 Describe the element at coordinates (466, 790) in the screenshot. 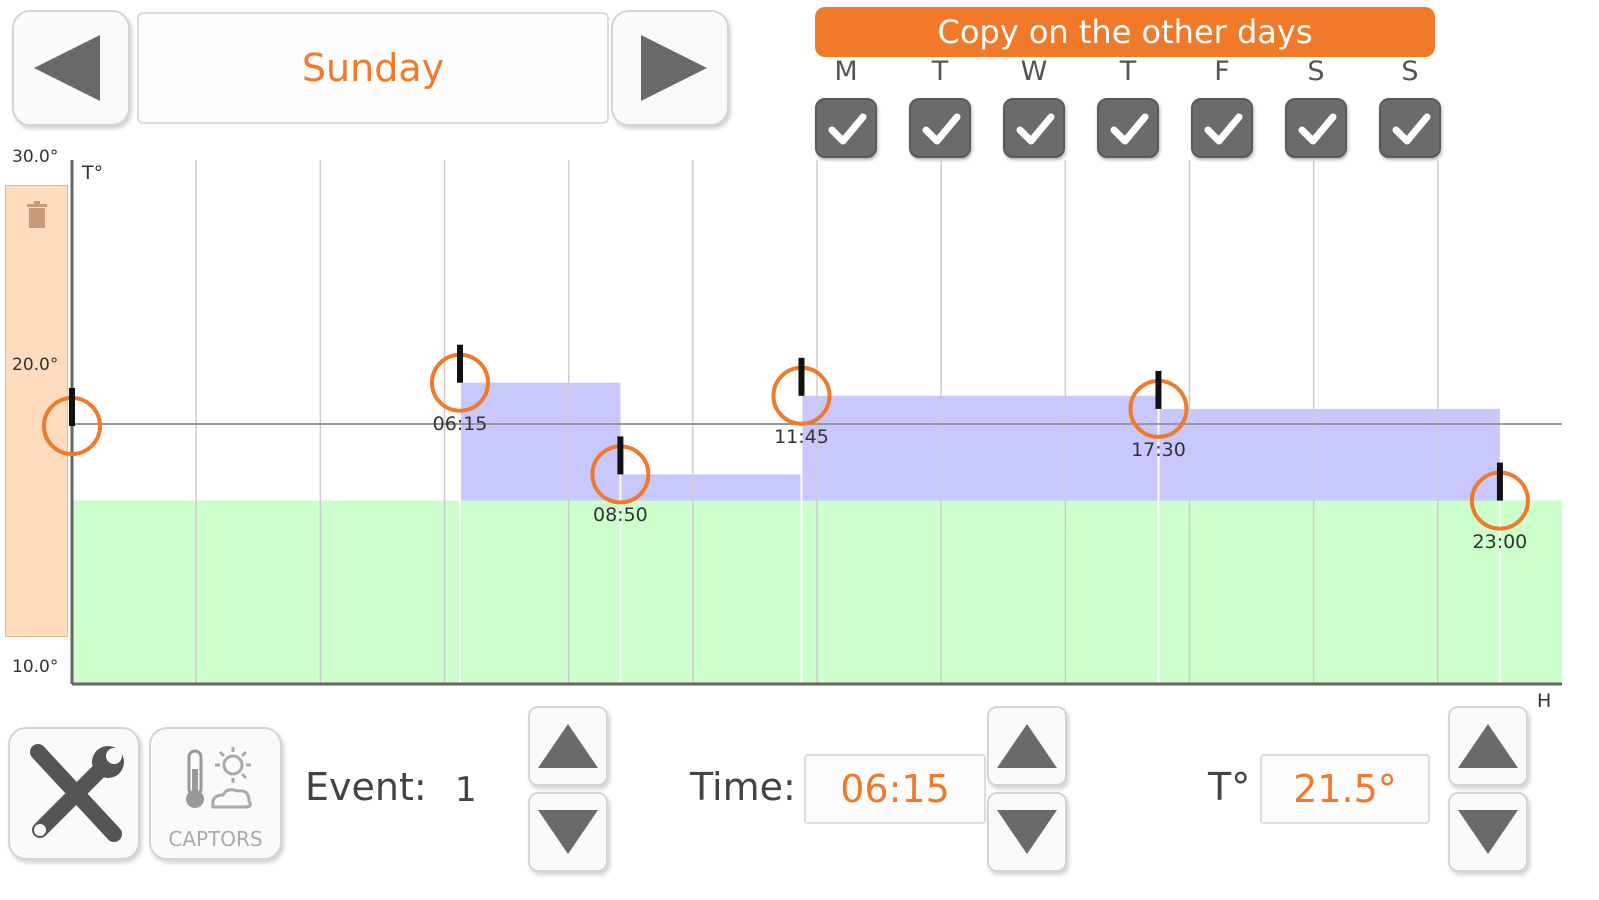

I see `event-number: 1` at that location.